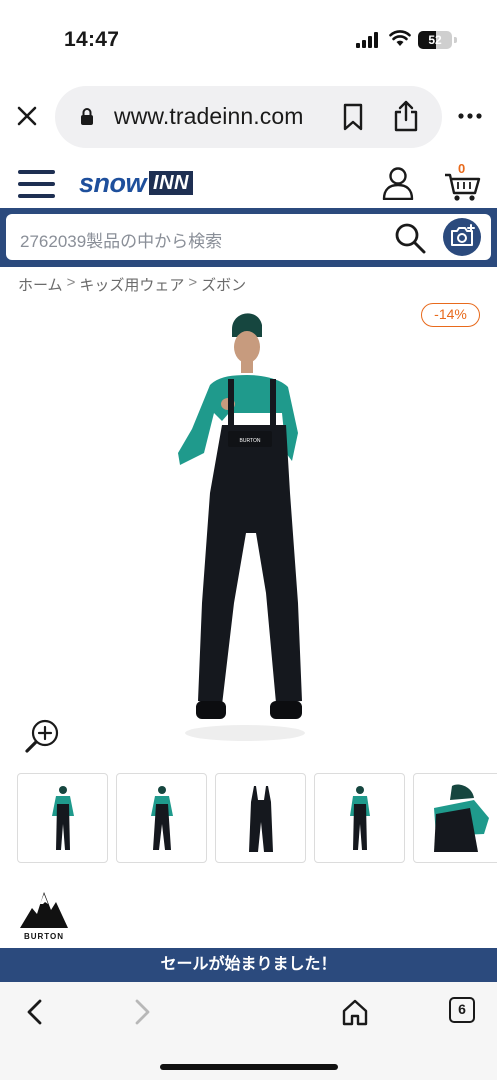 The image size is (497, 1080). Describe the element at coordinates (223, 284) in the screenshot. I see `breadcrumb-pants: ズボン` at that location.